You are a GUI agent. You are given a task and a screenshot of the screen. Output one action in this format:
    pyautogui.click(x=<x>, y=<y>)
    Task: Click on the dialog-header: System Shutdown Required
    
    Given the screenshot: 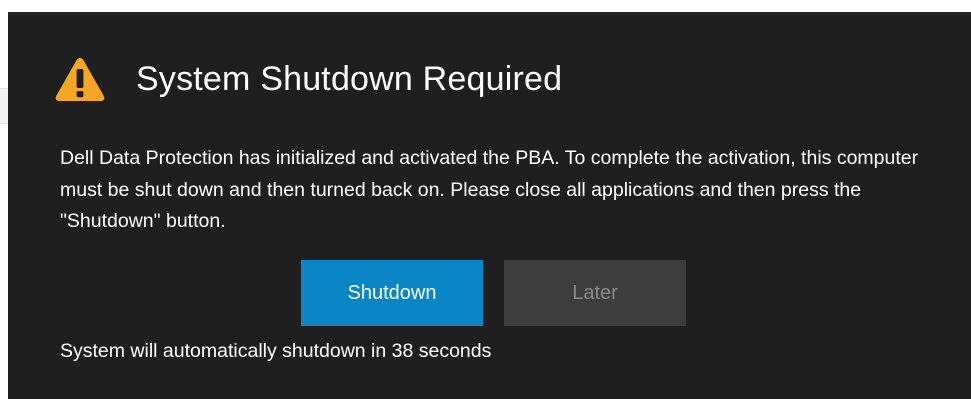 What is the action you would take?
    pyautogui.click(x=308, y=79)
    